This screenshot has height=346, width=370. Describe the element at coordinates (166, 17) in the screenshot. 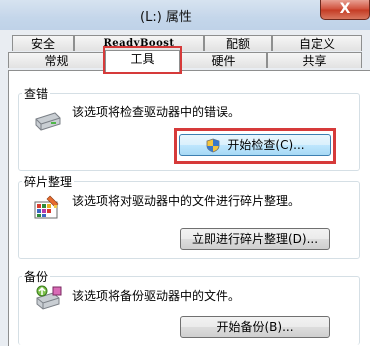

I see `window-title: (L:) 属性` at that location.